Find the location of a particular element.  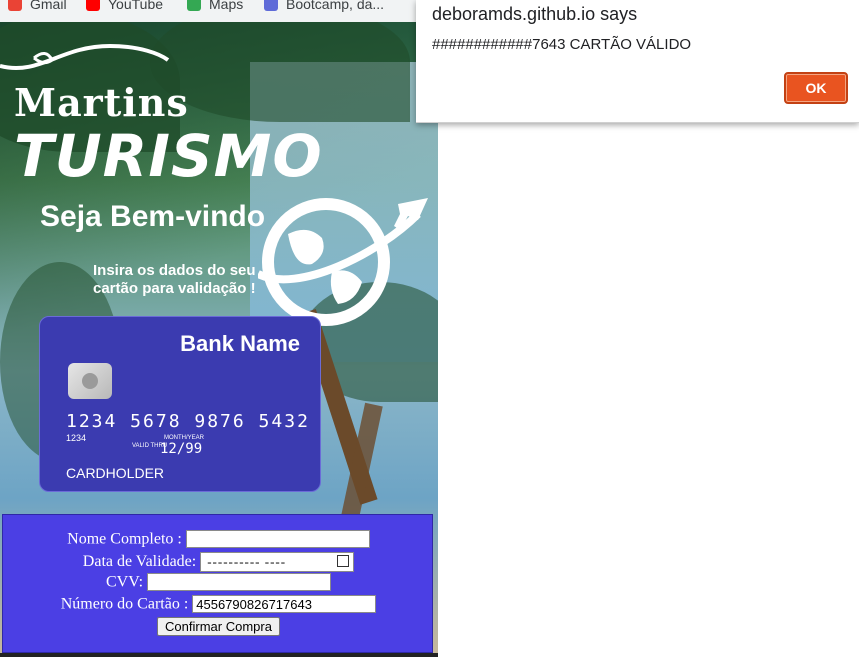

page-bottom-edge is located at coordinates (219, 655).